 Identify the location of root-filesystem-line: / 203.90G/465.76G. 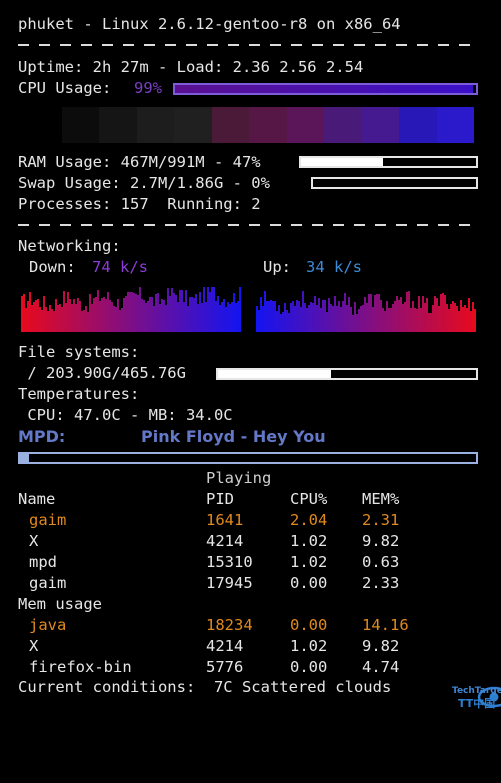
(102, 373).